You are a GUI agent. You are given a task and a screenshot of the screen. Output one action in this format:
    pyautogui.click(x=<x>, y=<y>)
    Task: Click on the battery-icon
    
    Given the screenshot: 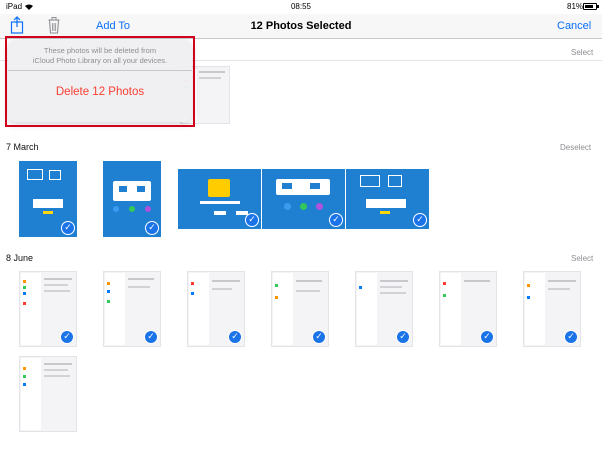 What is the action you would take?
    pyautogui.click(x=590, y=6)
    